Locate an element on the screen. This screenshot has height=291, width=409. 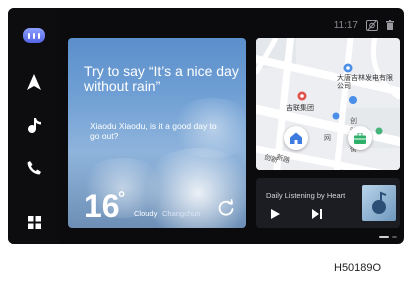
sidebar is located at coordinates (34, 126).